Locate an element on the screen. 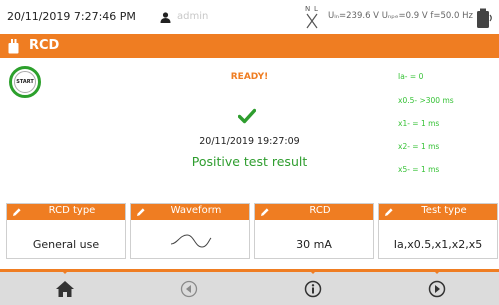 The image size is (499, 305). param-header: RCD is located at coordinates (314, 212).